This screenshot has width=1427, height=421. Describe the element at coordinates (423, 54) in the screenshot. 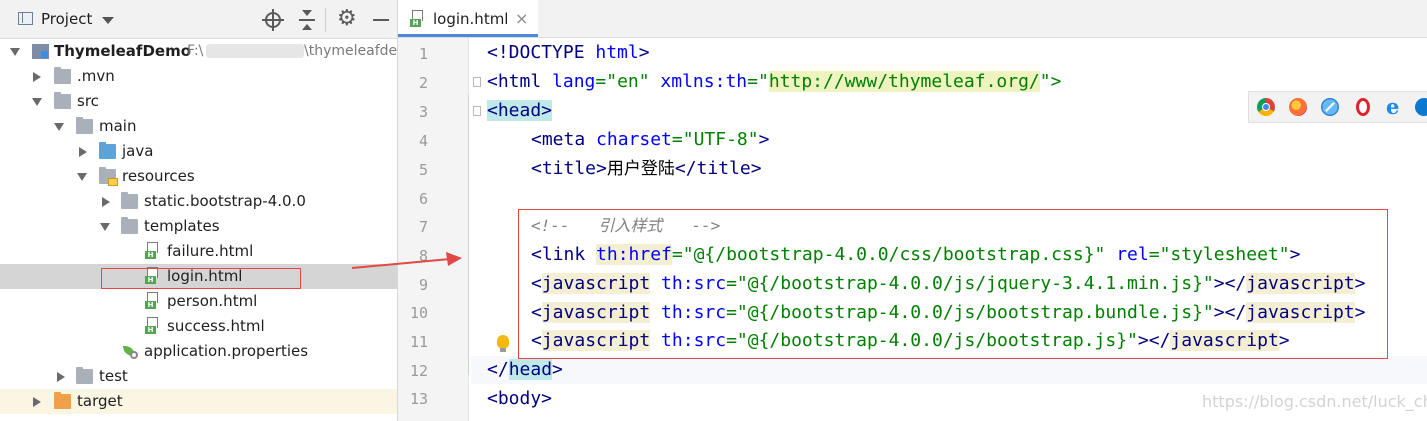

I see `line-number: 1` at that location.